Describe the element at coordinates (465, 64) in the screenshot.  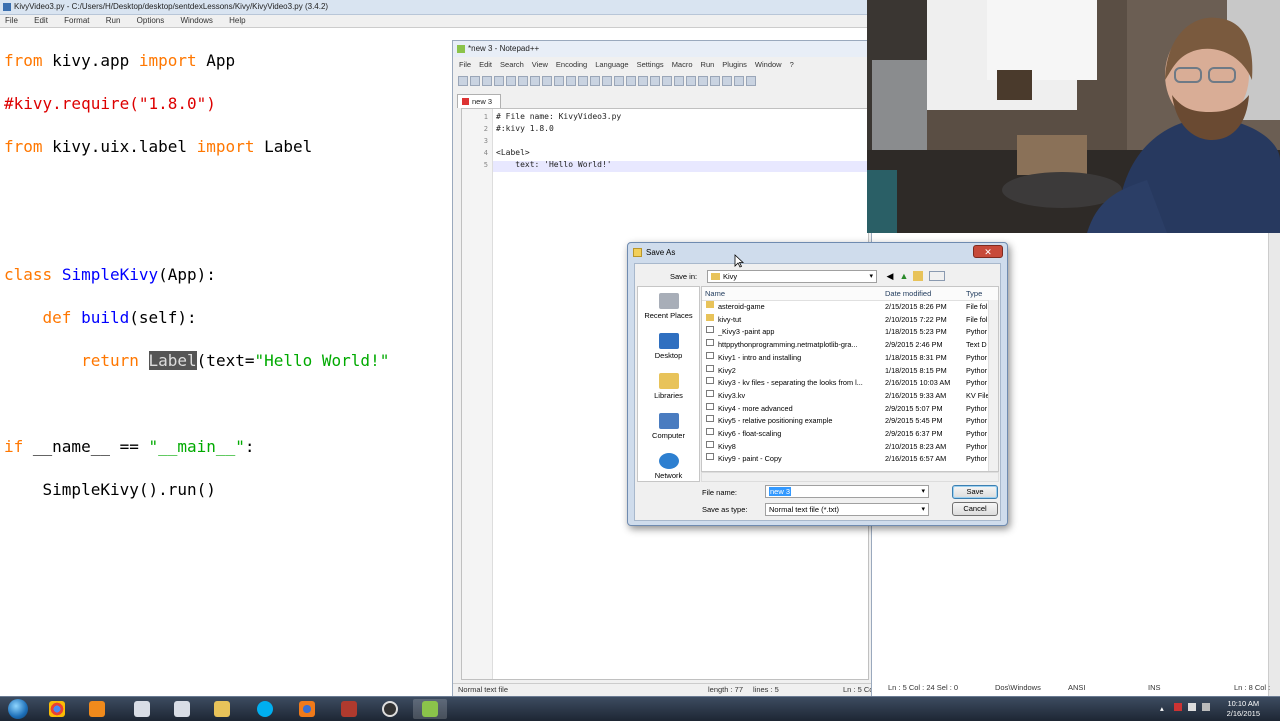
I see `npp-menu-file: File` at that location.